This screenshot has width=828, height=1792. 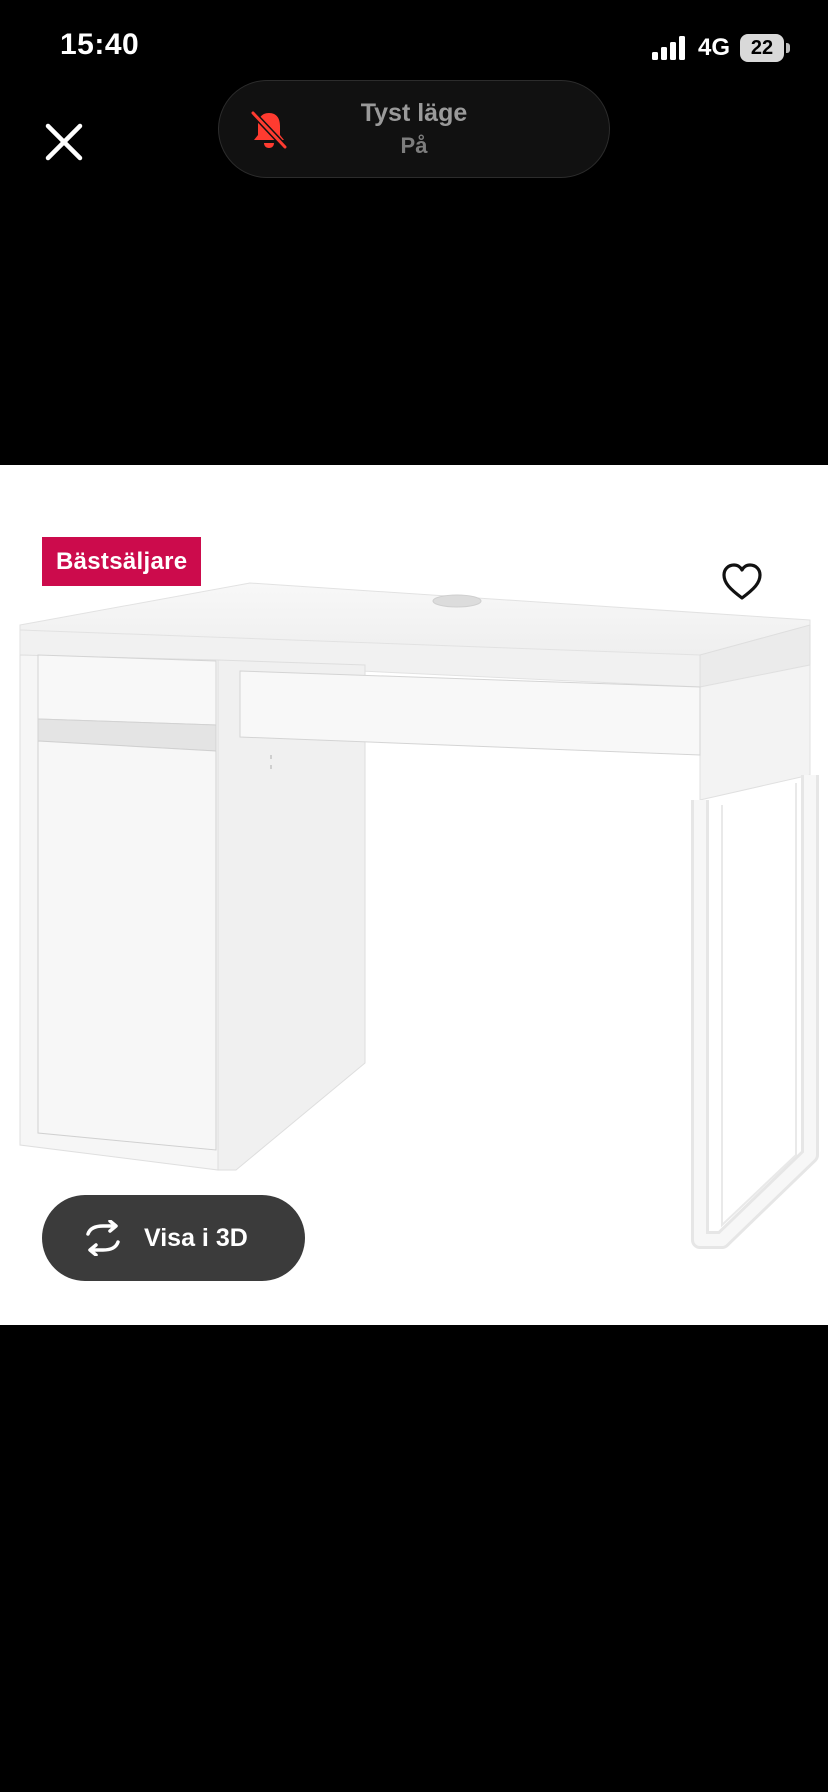 What do you see at coordinates (196, 1238) in the screenshot?
I see `view-3d-label: Visa i 3D` at bounding box center [196, 1238].